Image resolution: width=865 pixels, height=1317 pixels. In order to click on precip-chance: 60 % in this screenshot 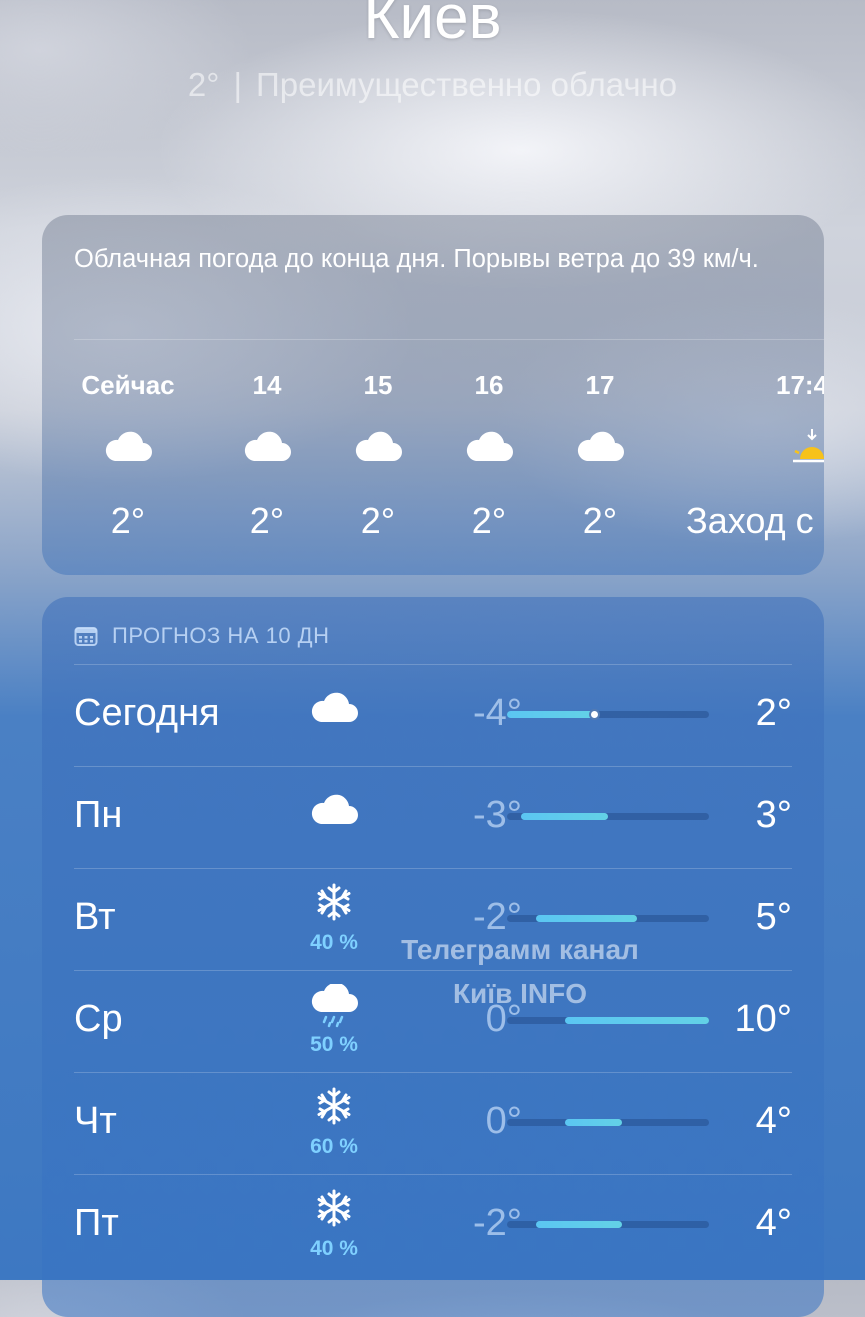, I will do `click(334, 1146)`.